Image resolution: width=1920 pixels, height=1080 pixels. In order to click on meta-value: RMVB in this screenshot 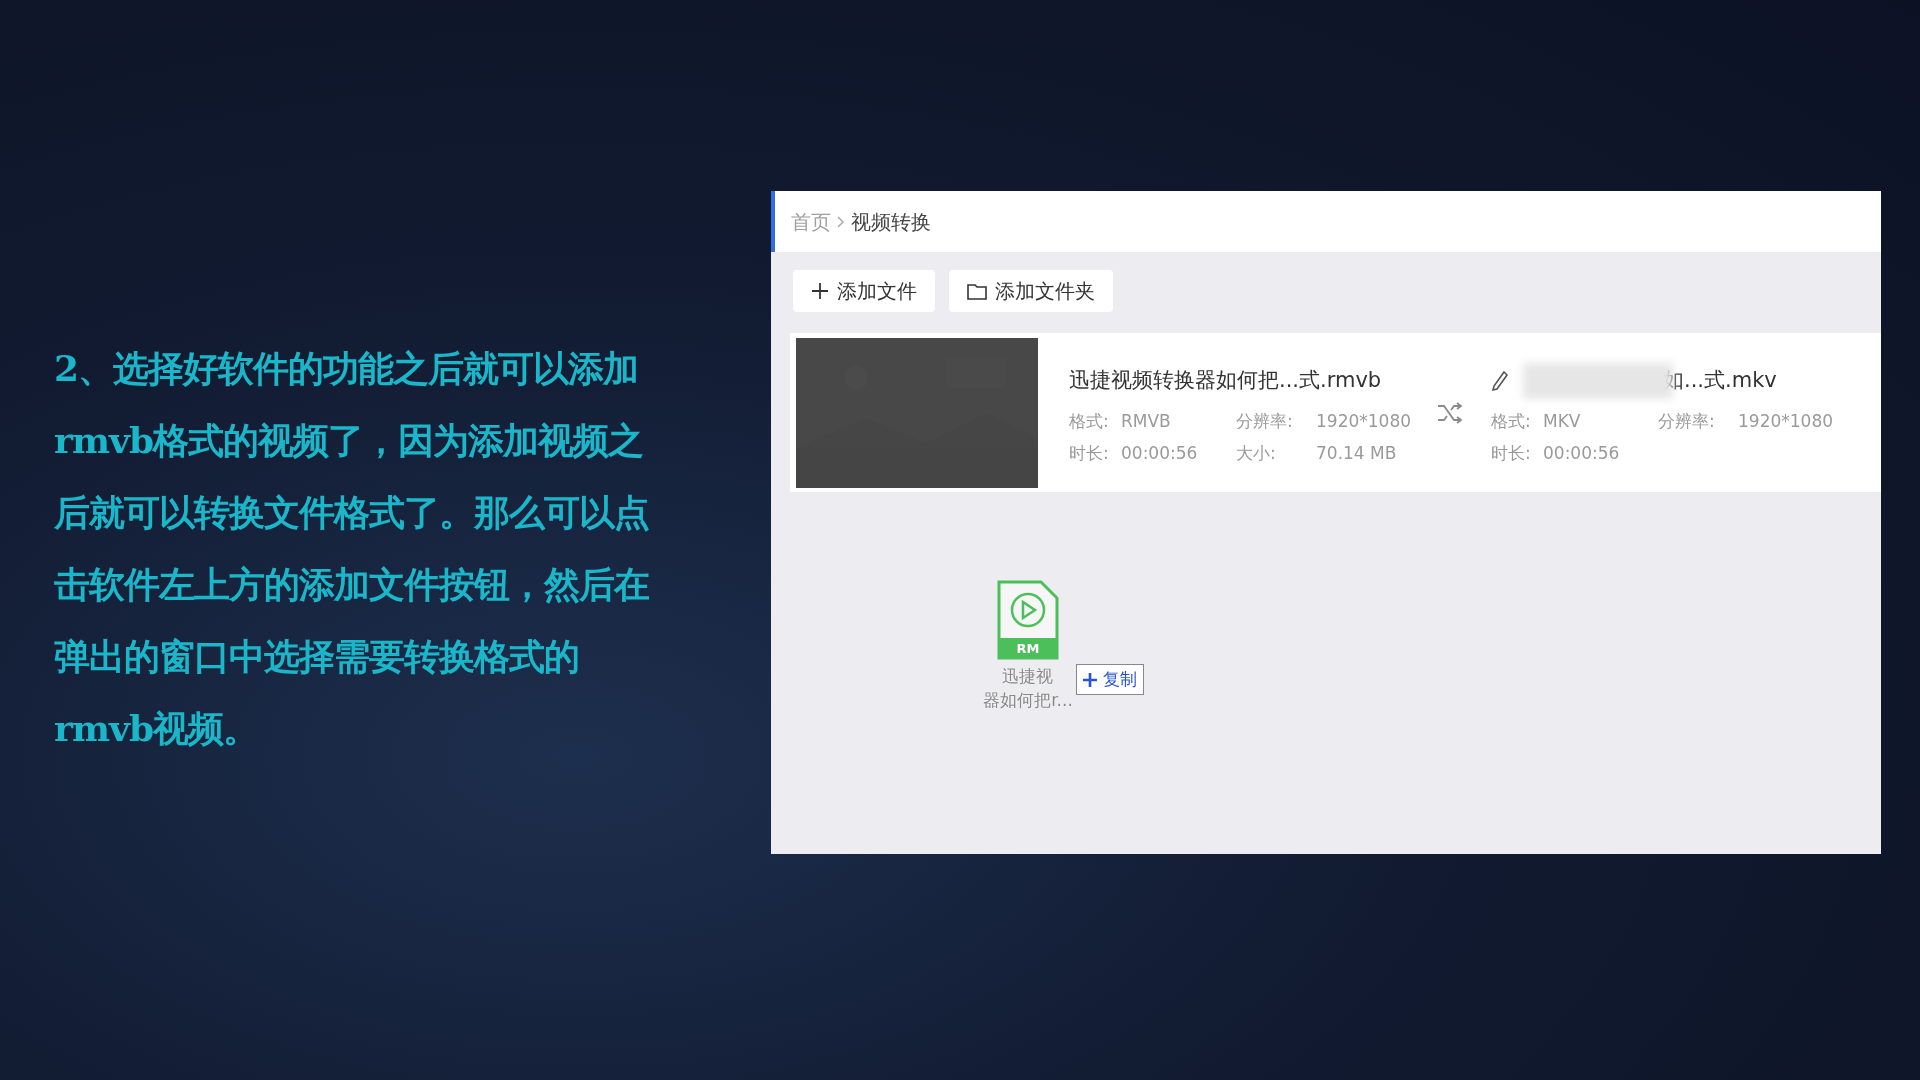, I will do `click(1146, 421)`.